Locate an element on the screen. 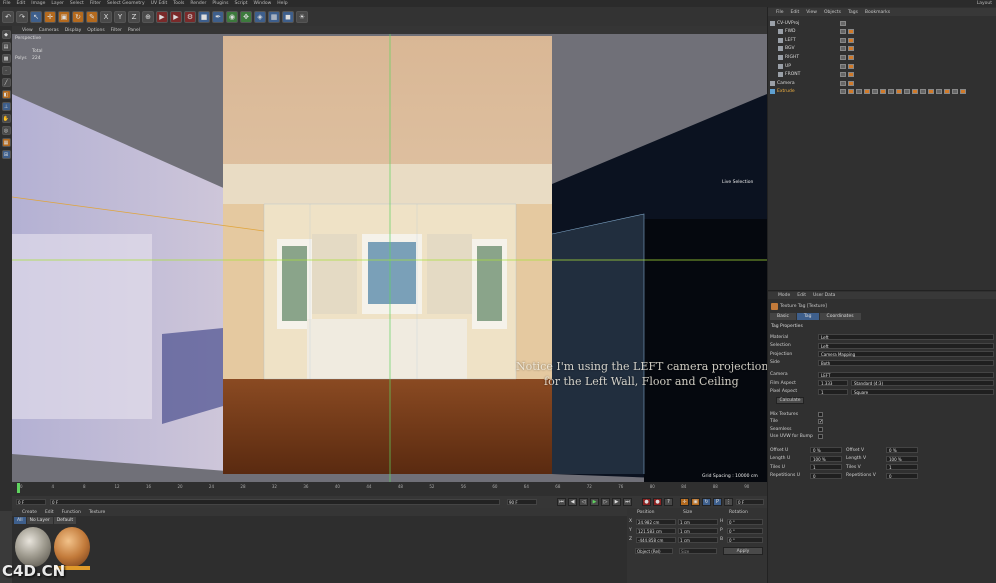 The width and height of the screenshot is (996, 583). end-frame-field: 90 F is located at coordinates (522, 502).